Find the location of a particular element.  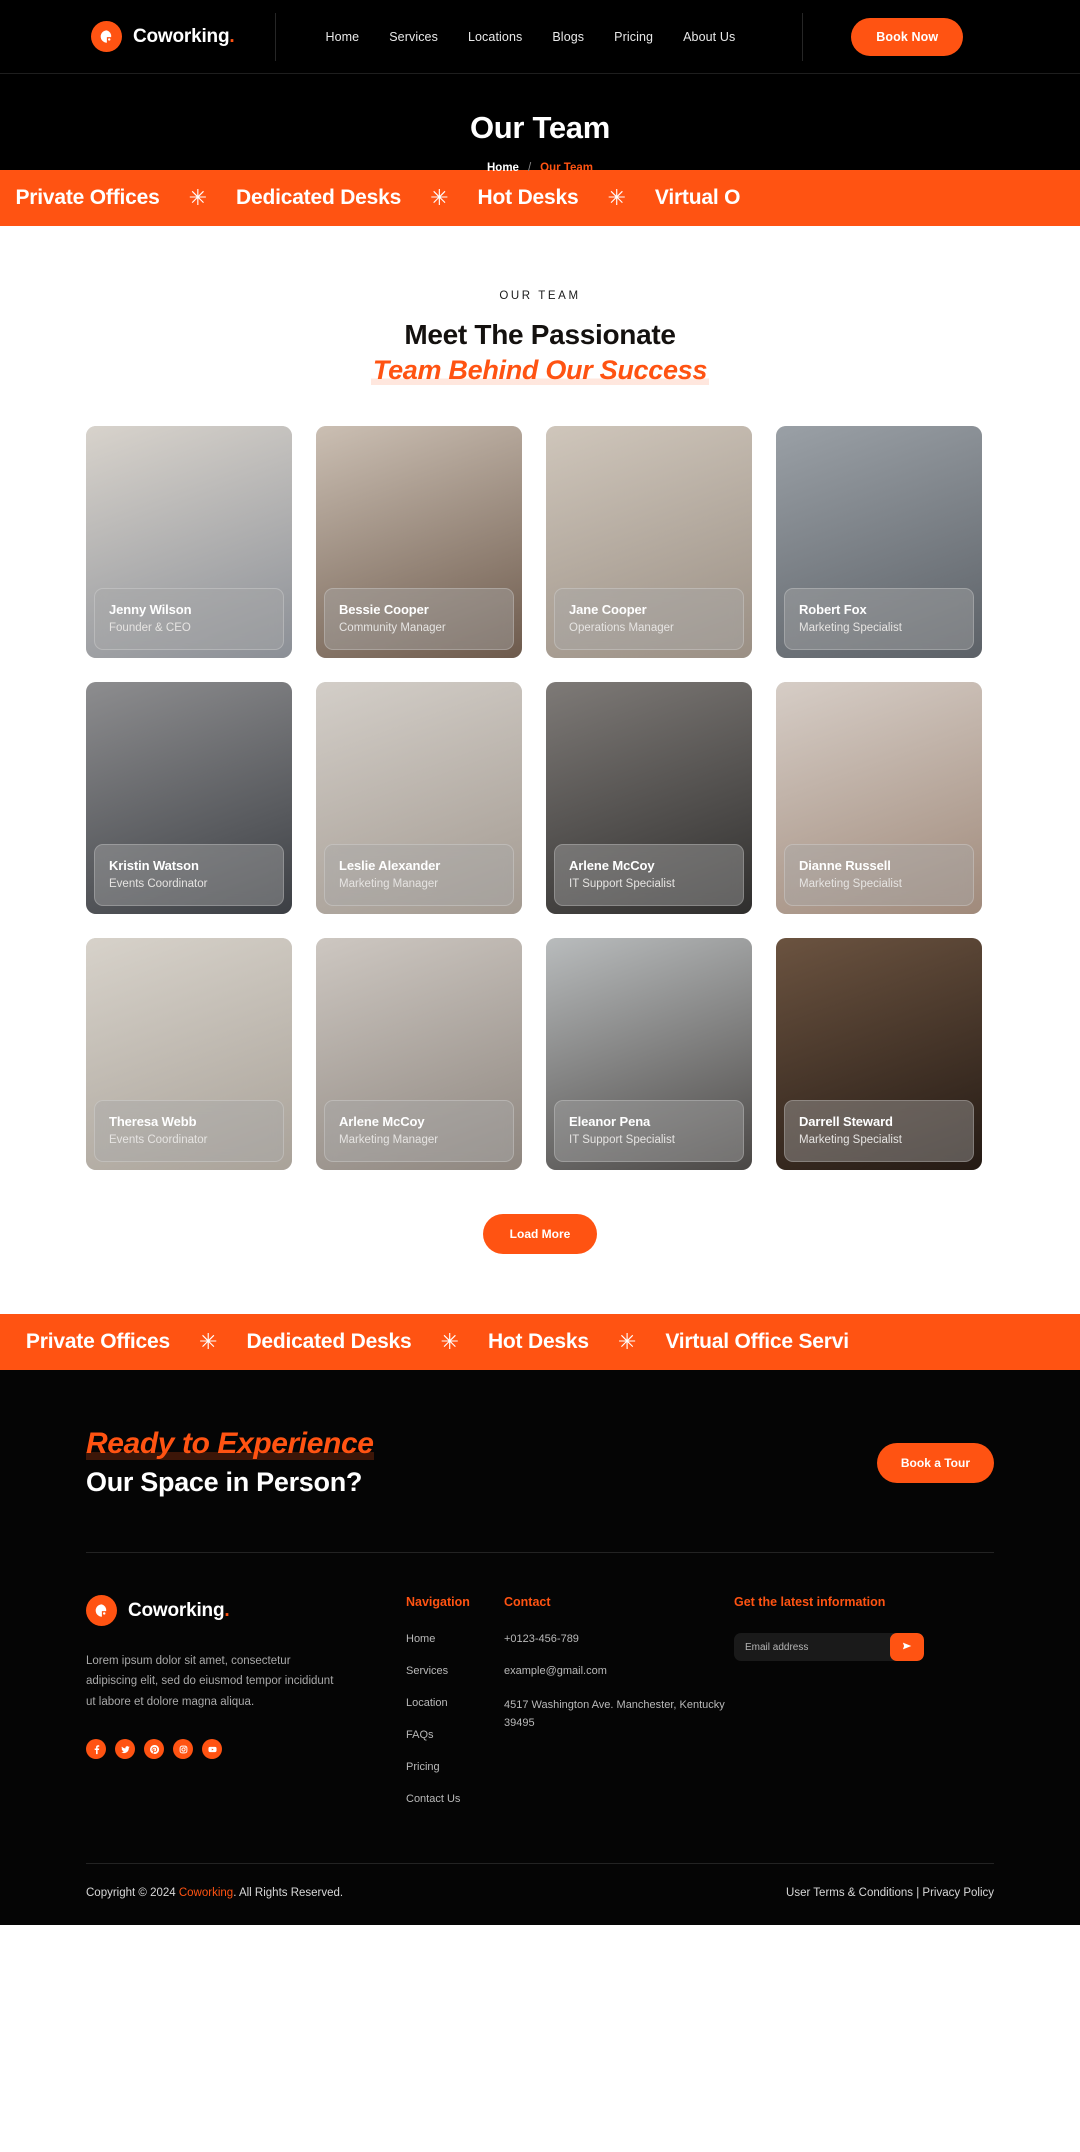

nav-item-services: Services is located at coordinates (413, 37).